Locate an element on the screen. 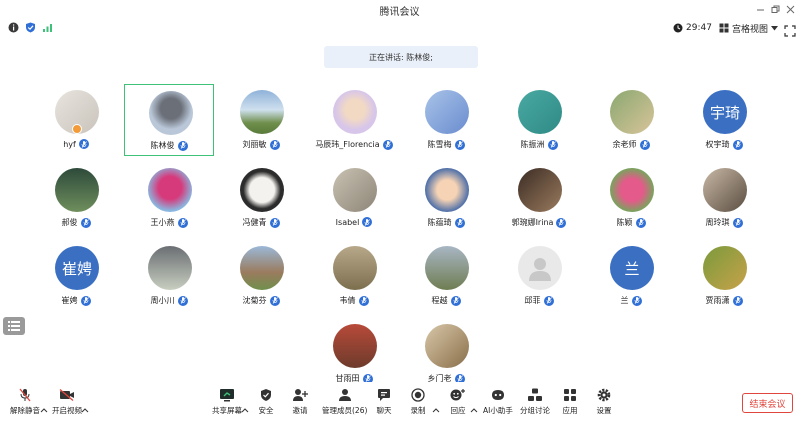  participant-name: 马辰玮_Florencia is located at coordinates (354, 144).